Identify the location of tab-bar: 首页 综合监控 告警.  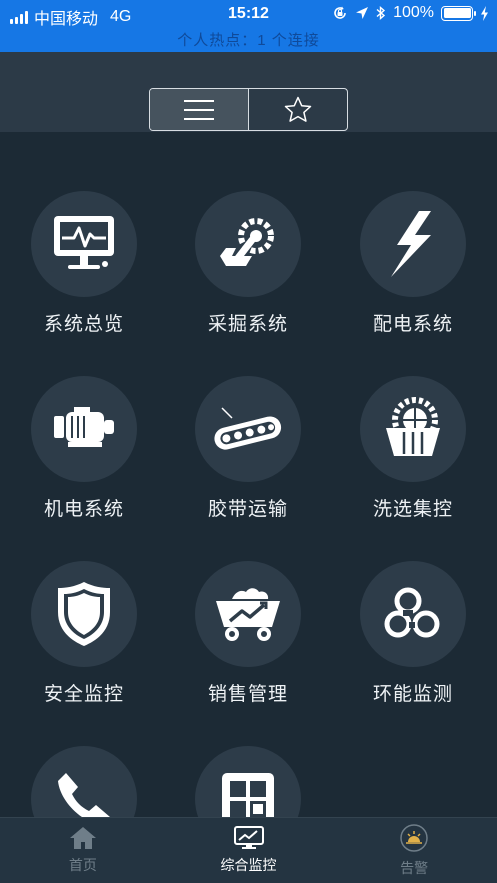
(248, 850).